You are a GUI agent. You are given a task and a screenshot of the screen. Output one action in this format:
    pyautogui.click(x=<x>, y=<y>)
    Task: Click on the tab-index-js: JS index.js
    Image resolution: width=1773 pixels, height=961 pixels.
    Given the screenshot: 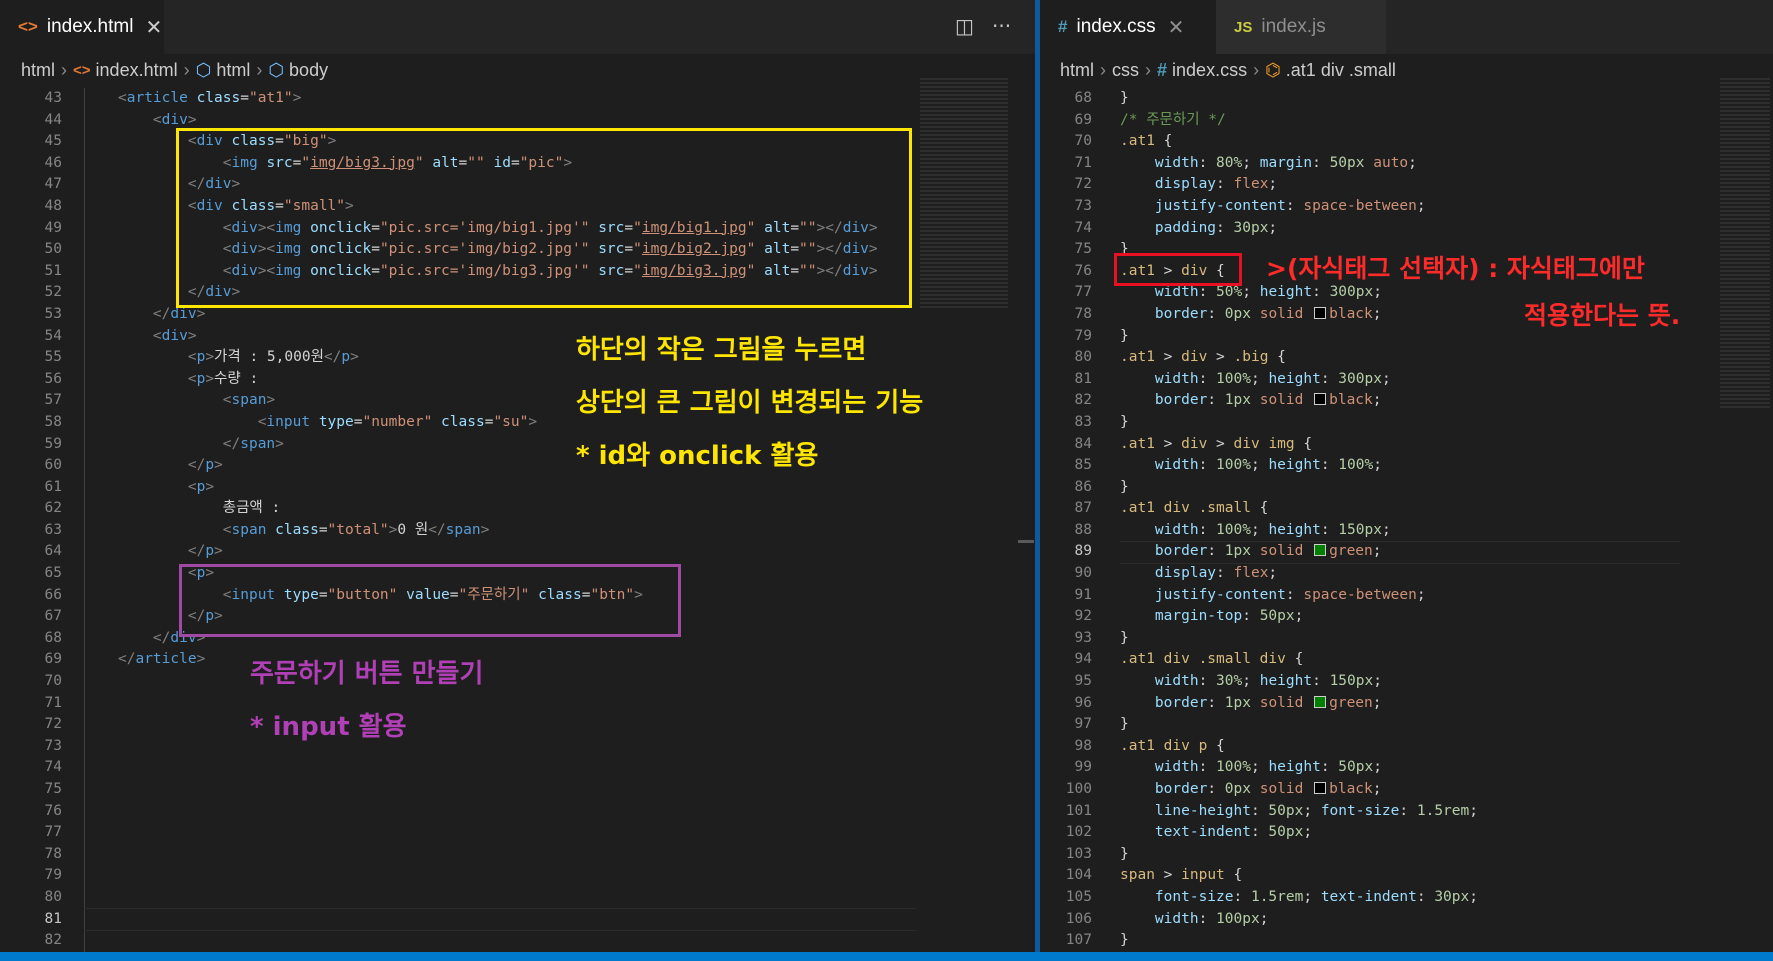 What is the action you would take?
    pyautogui.click(x=1301, y=27)
    